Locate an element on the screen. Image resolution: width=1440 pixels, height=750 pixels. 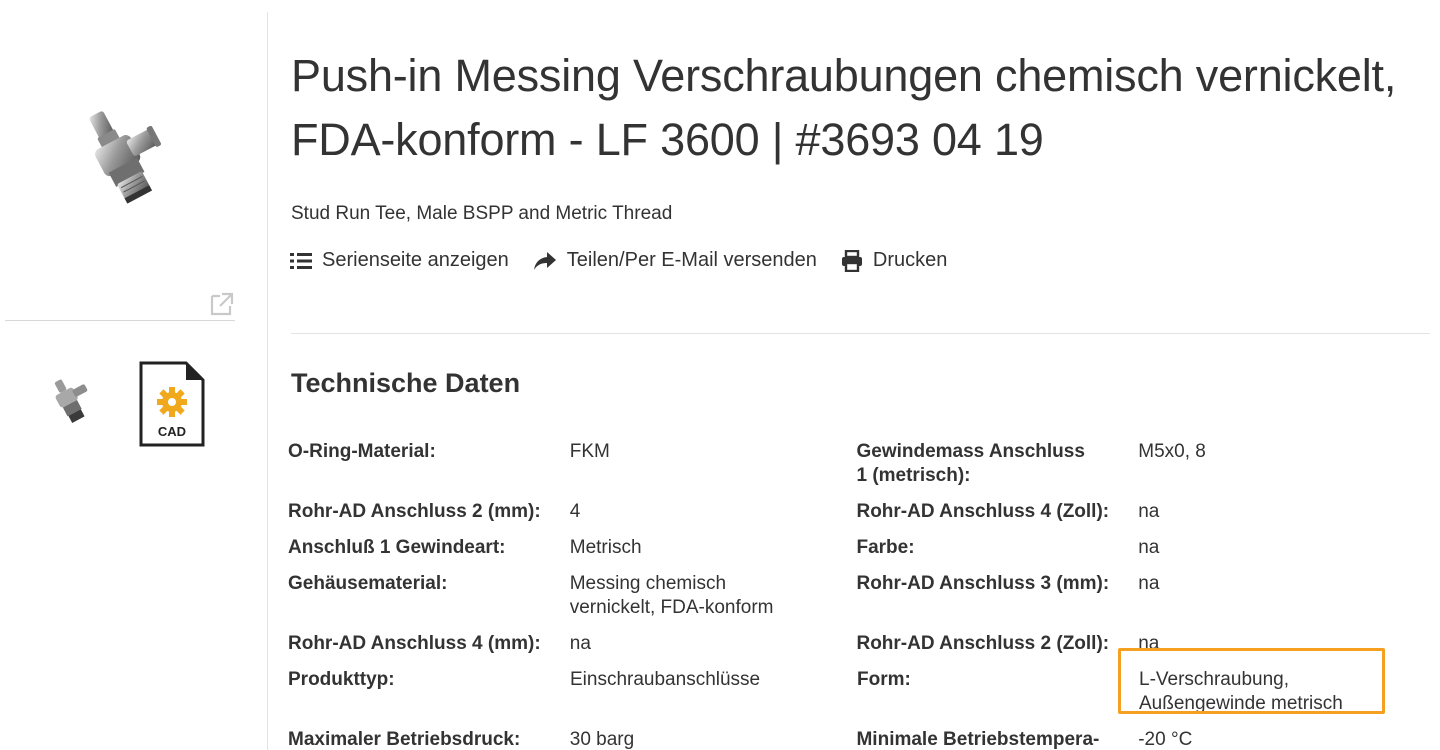
spec-label: O-Ring-Material: is located at coordinates (362, 451).